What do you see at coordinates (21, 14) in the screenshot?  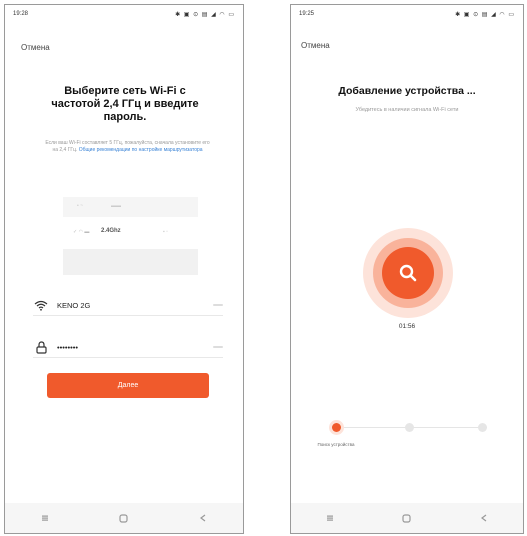 I see `status-time: 19:28` at bounding box center [21, 14].